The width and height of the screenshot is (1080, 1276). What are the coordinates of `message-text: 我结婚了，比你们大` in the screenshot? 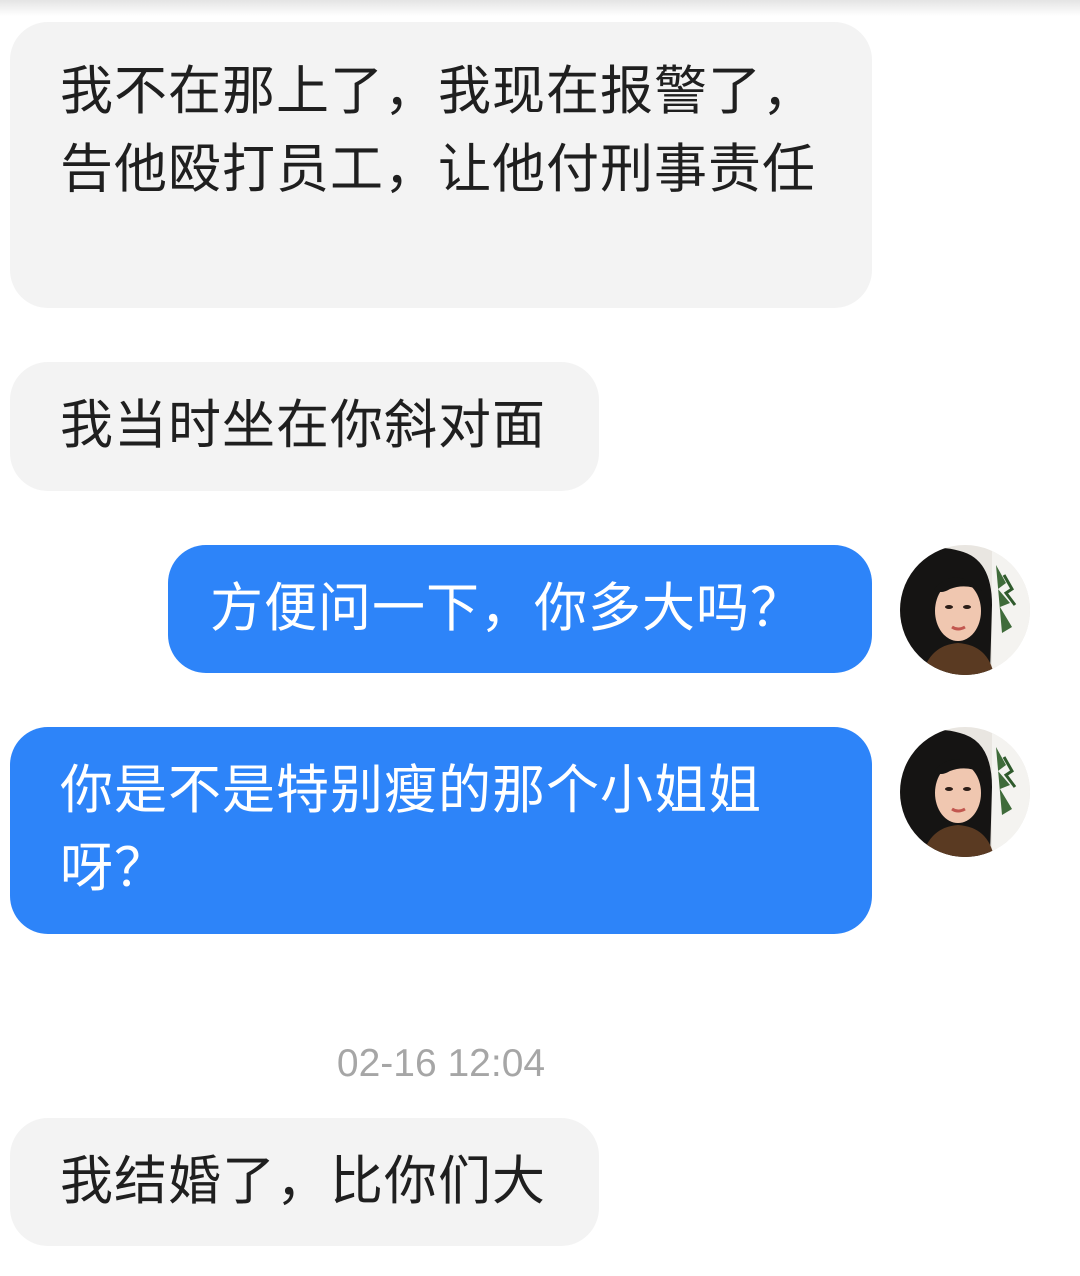 It's located at (303, 1181).